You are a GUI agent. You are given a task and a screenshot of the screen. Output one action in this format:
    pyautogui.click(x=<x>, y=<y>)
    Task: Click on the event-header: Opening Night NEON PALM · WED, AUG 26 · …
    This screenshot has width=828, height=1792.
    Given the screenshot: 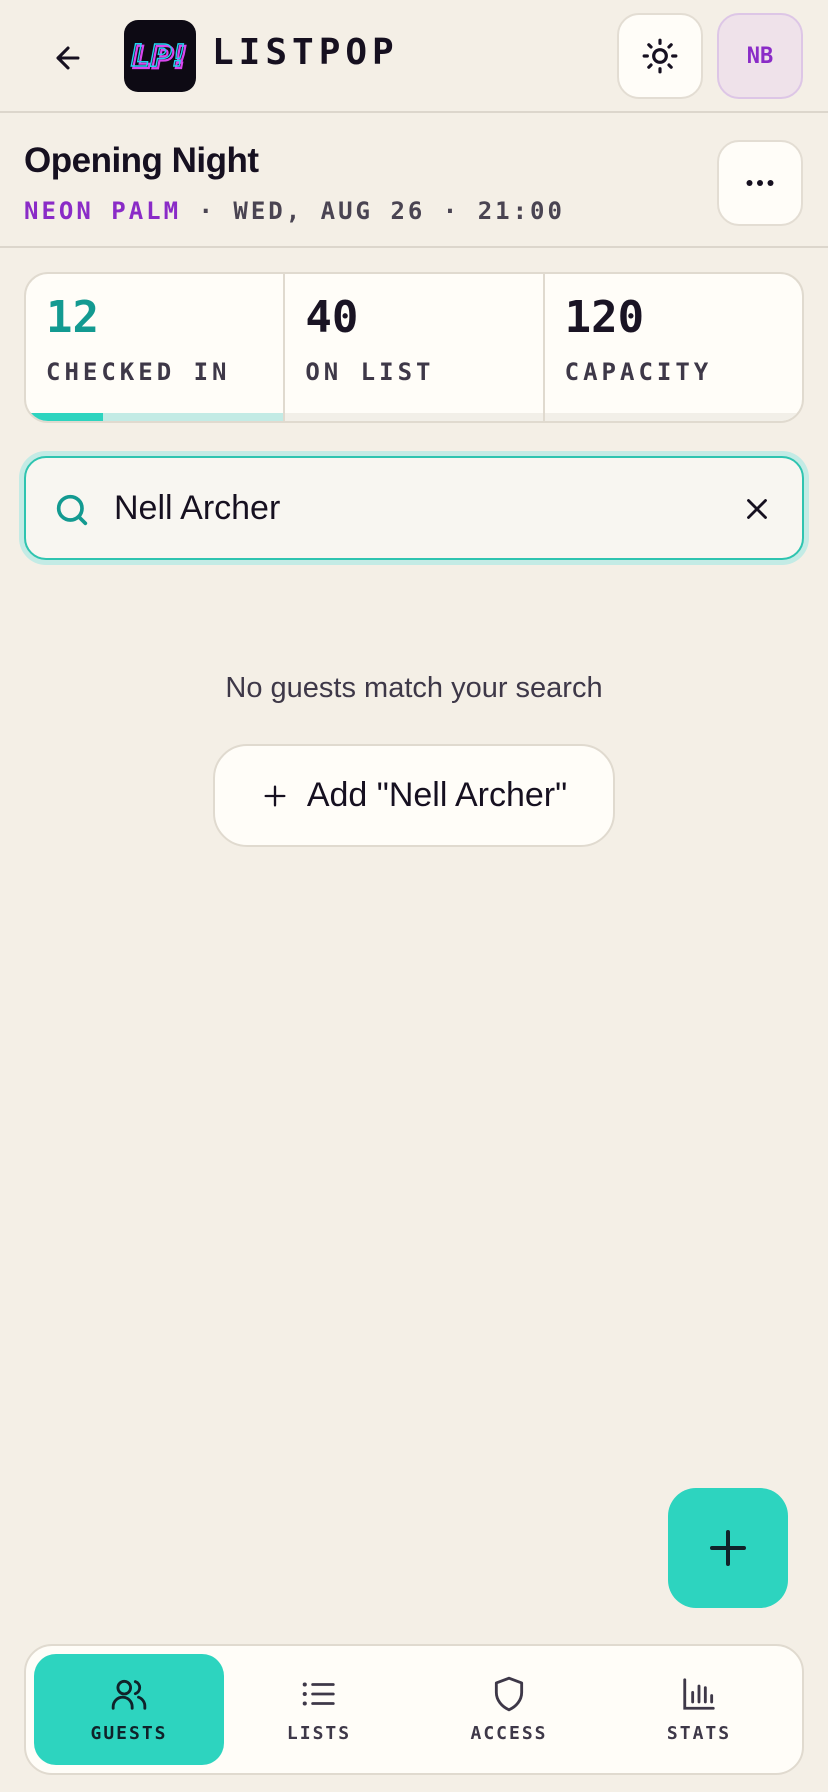 What is the action you would take?
    pyautogui.click(x=414, y=180)
    